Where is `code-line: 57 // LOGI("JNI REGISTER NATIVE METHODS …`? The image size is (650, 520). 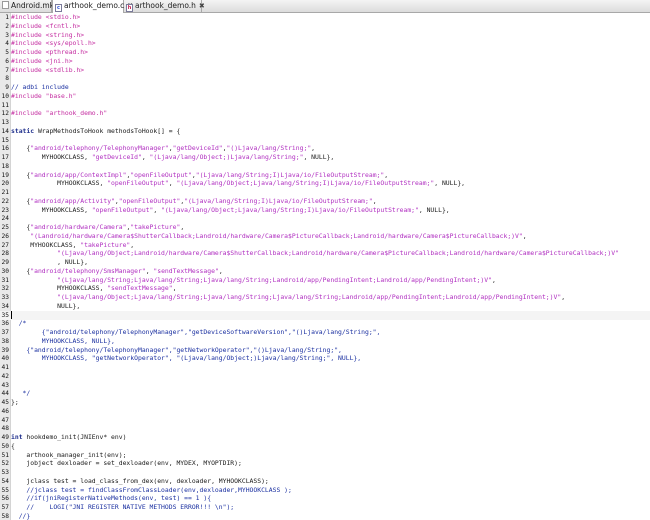 code-line: 57 // LOGI("JNI REGISTER NATIVE METHODS … is located at coordinates (325, 507).